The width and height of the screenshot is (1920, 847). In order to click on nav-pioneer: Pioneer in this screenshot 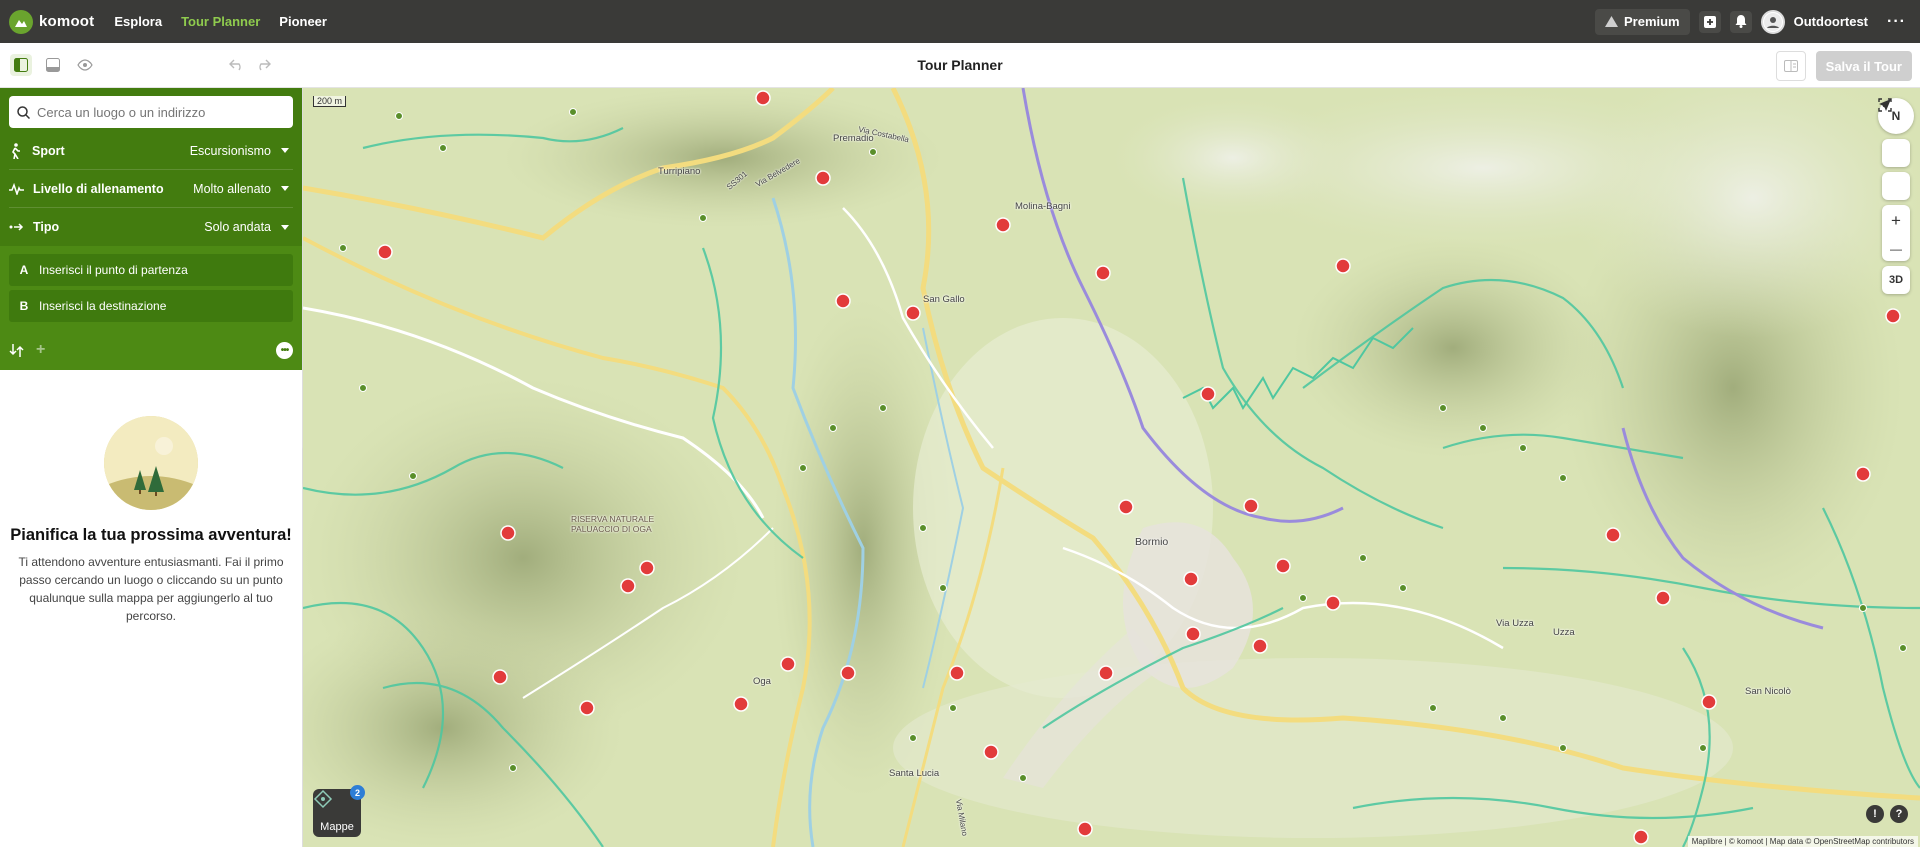, I will do `click(303, 21)`.